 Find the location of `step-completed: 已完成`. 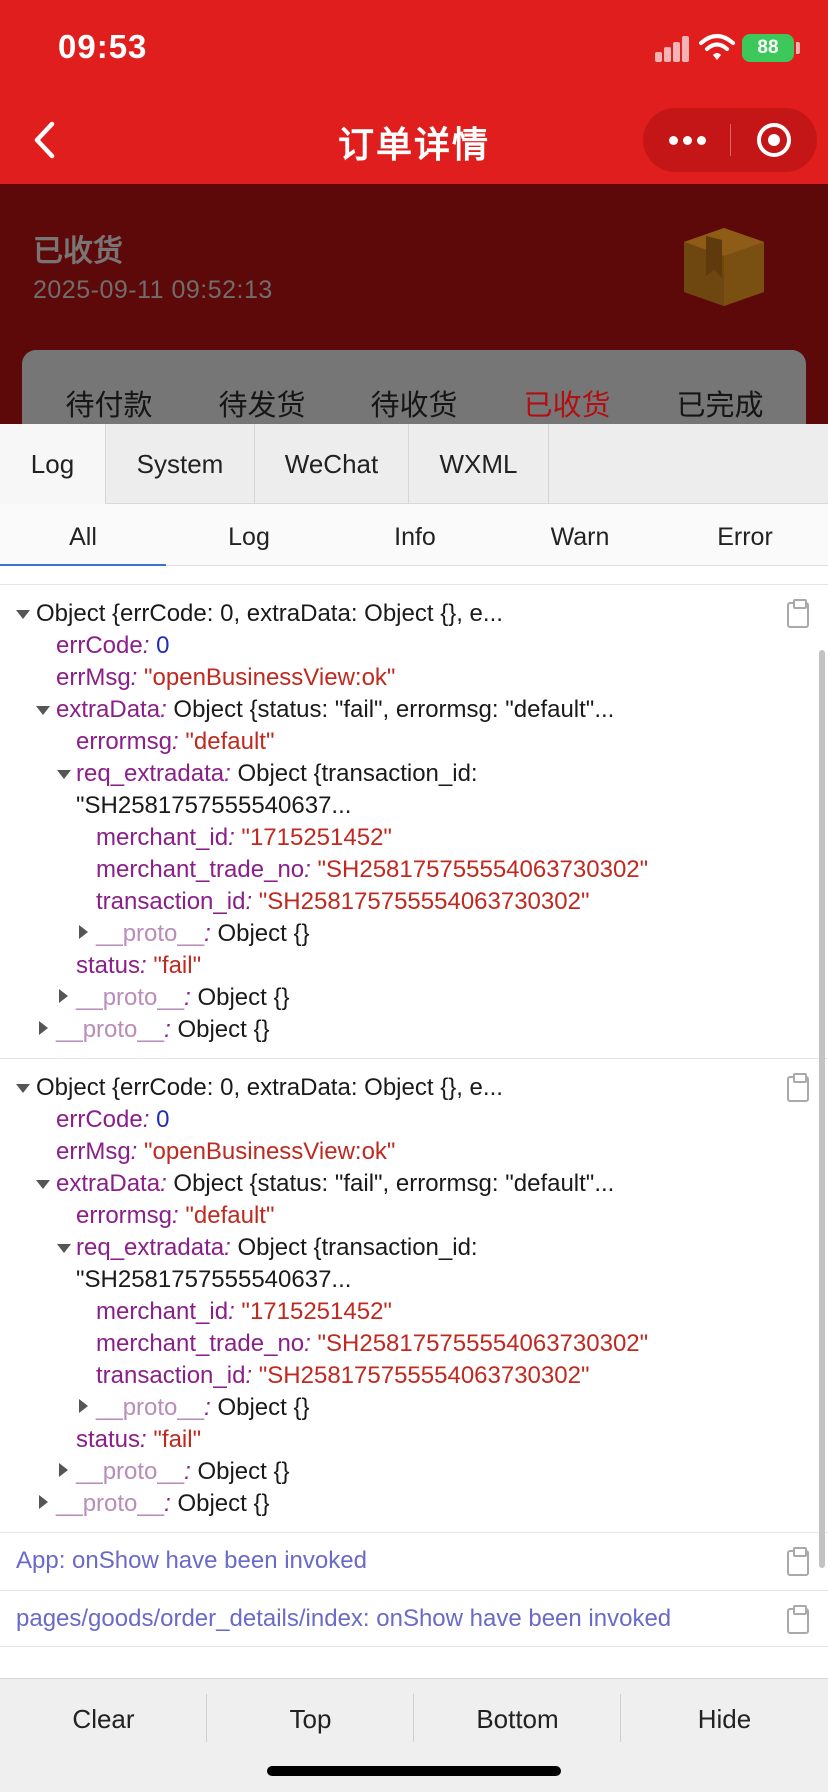

step-completed: 已完成 is located at coordinates (720, 406).